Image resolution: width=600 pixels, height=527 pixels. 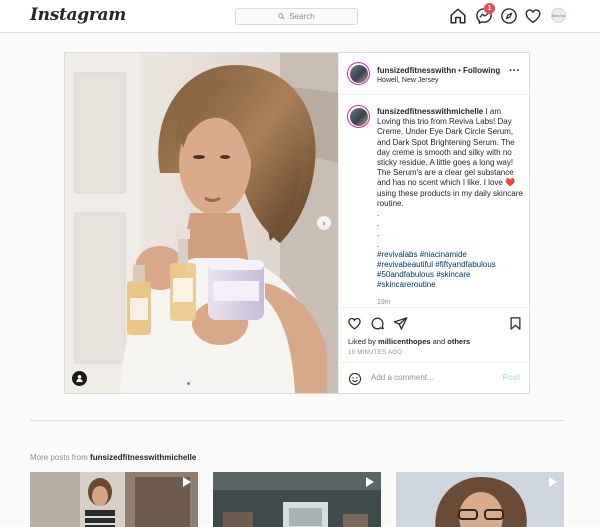 I want to click on home-icon, so click(x=458, y=16).